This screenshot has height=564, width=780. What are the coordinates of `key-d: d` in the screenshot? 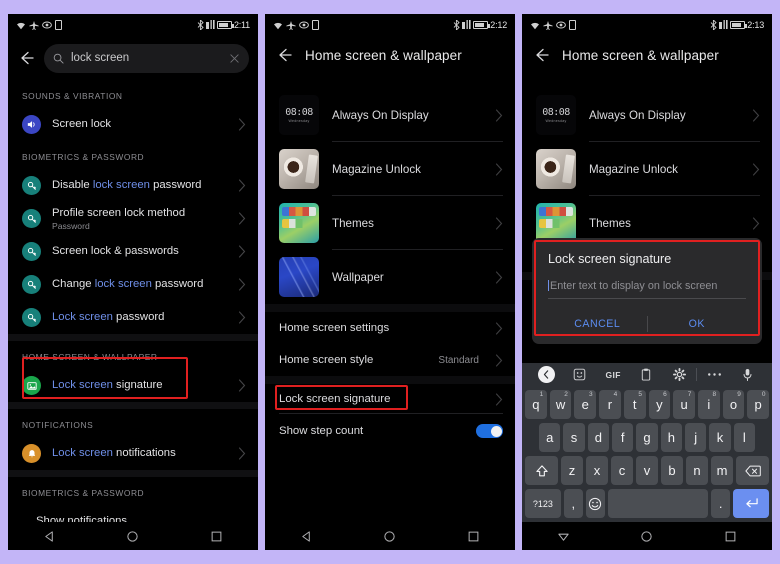 It's located at (598, 437).